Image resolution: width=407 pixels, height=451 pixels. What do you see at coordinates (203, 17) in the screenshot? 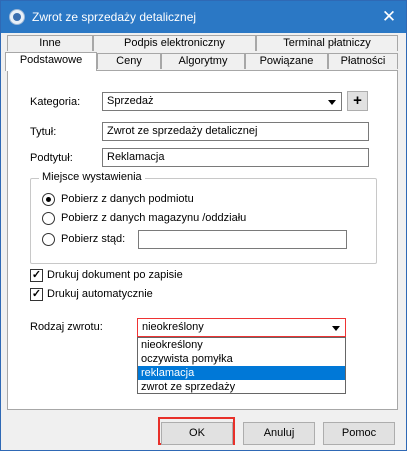
I see `title-bar: Zwrot ze sprzedaży detalicznej ✕` at bounding box center [203, 17].